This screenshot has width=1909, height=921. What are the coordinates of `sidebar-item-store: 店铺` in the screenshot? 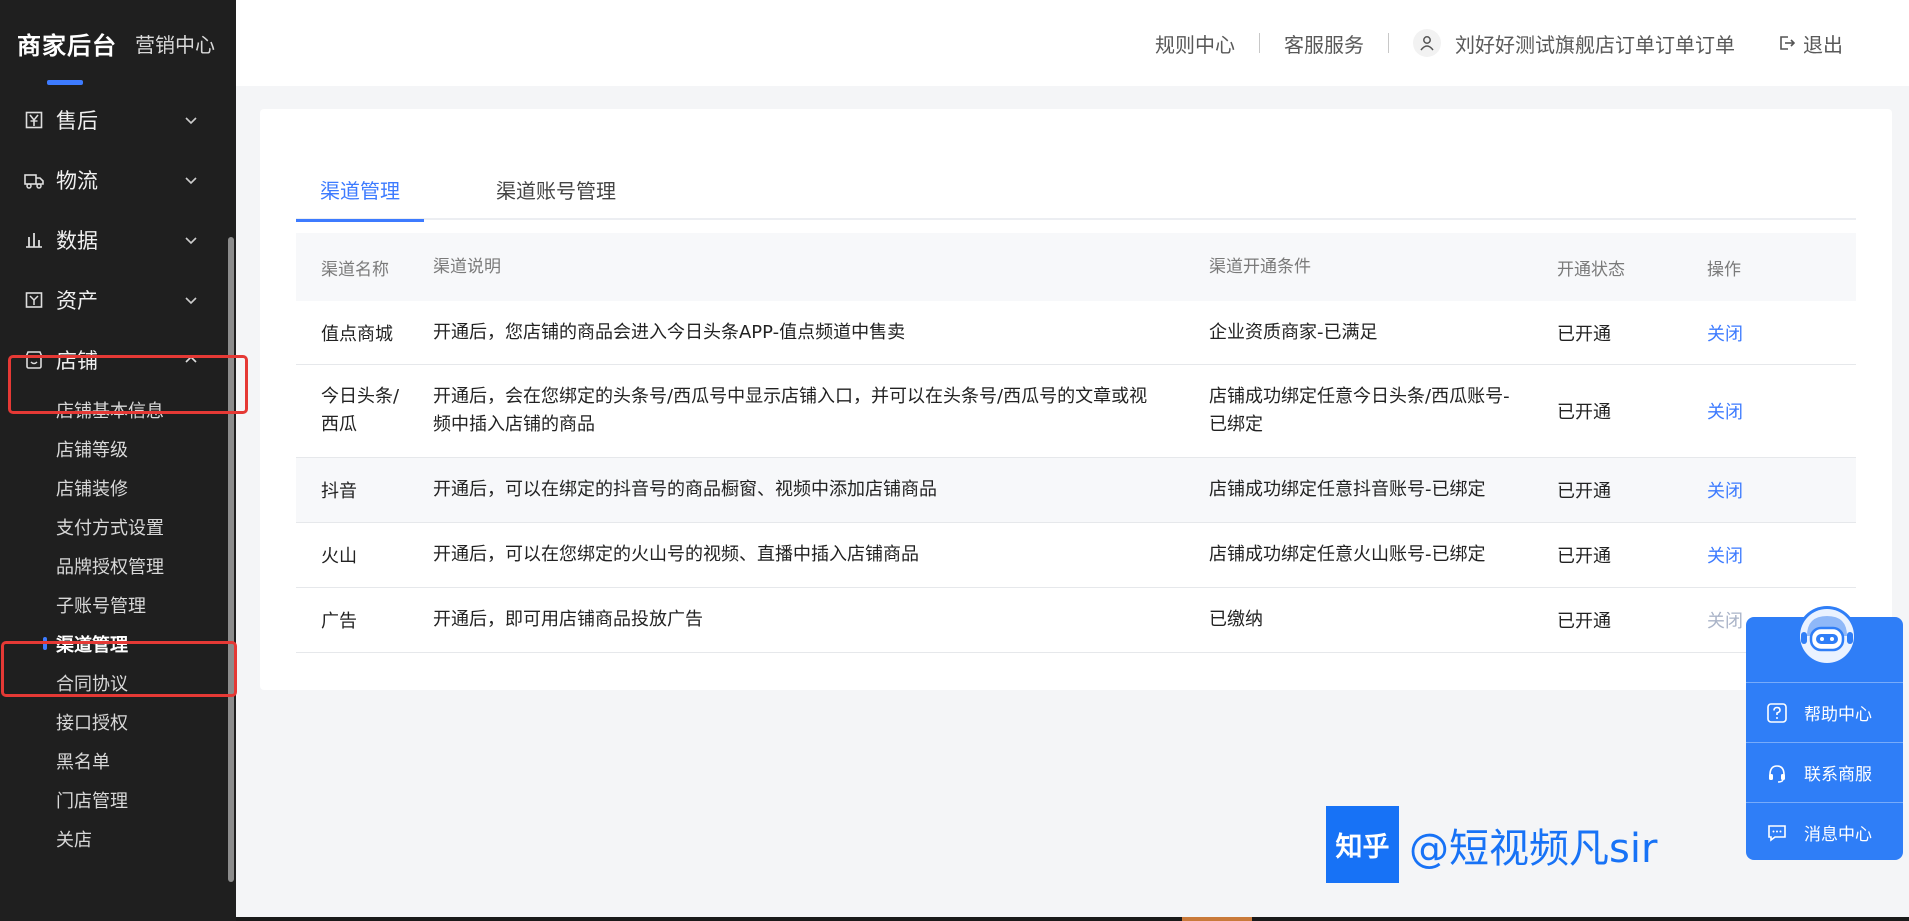 It's located at (118, 360).